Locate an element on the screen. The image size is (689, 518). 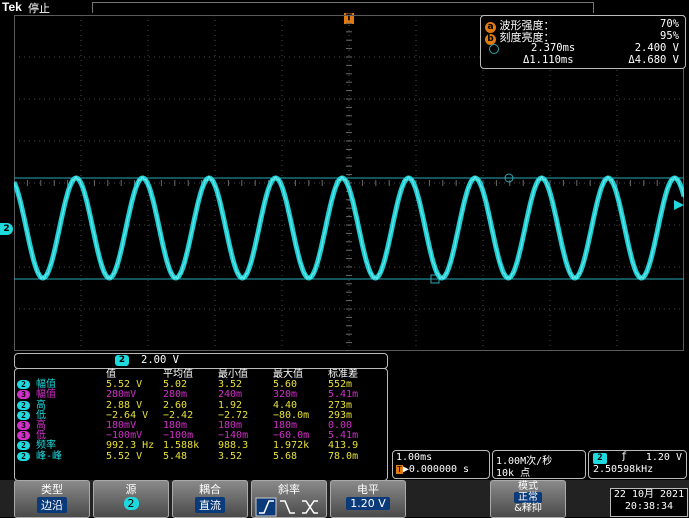
cursor1-volt: 2.400 V is located at coordinates (656, 48).